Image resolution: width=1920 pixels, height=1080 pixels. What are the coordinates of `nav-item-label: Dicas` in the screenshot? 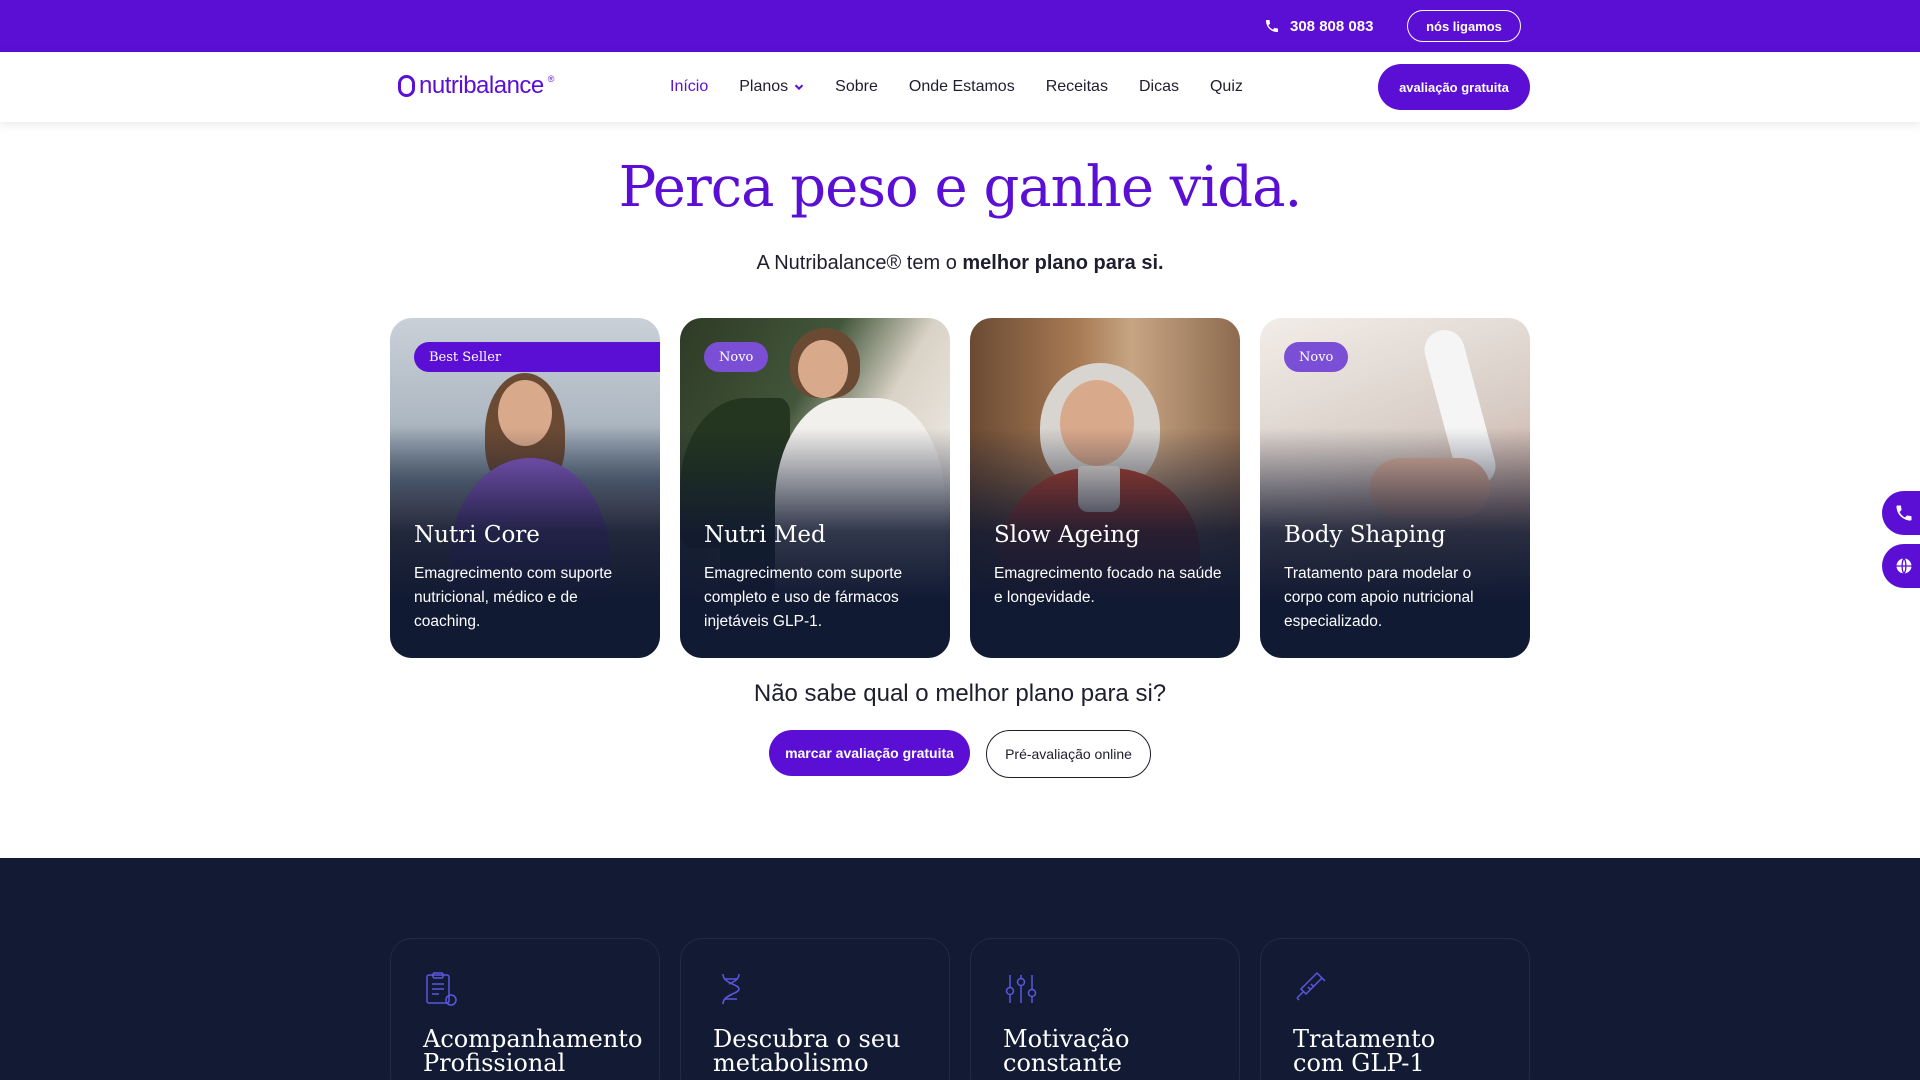 It's located at (1158, 86).